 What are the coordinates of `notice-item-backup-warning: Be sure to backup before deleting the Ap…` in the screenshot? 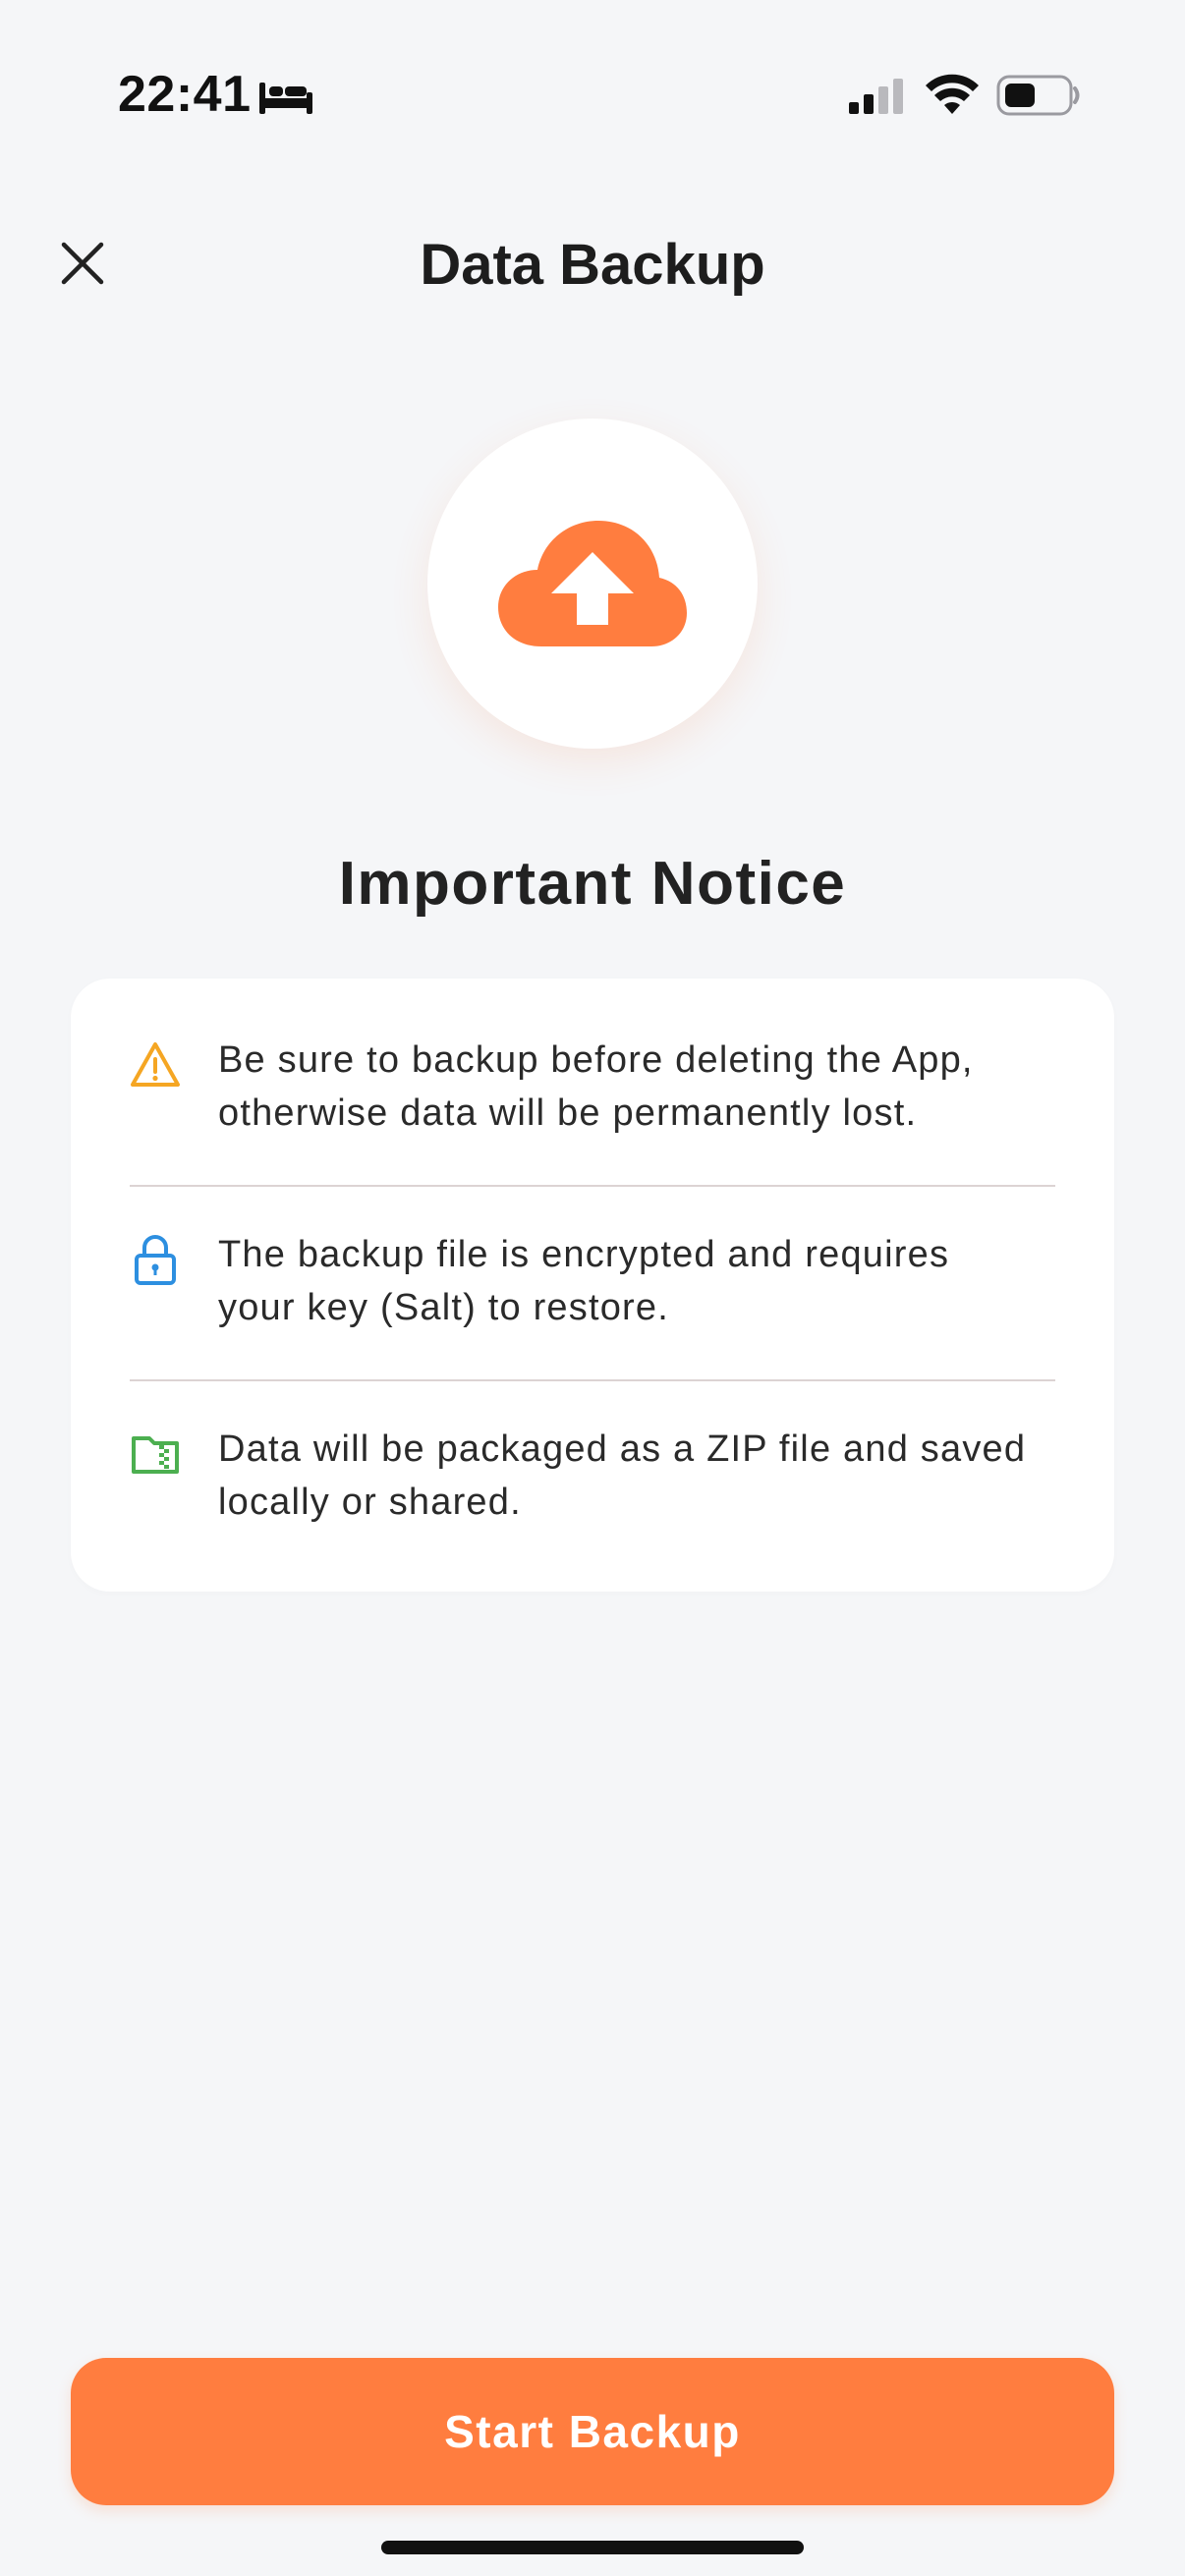 It's located at (592, 1087).